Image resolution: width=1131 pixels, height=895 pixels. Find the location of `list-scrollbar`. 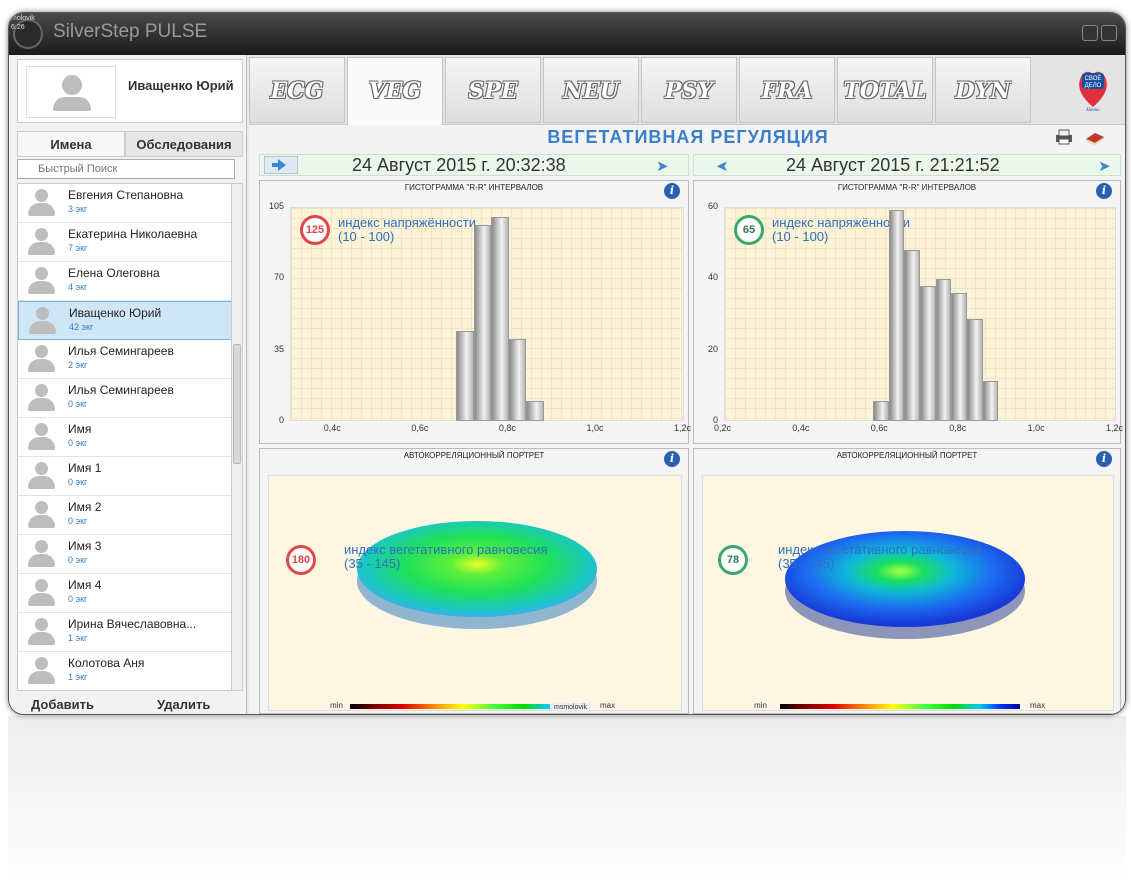

list-scrollbar is located at coordinates (237, 437).